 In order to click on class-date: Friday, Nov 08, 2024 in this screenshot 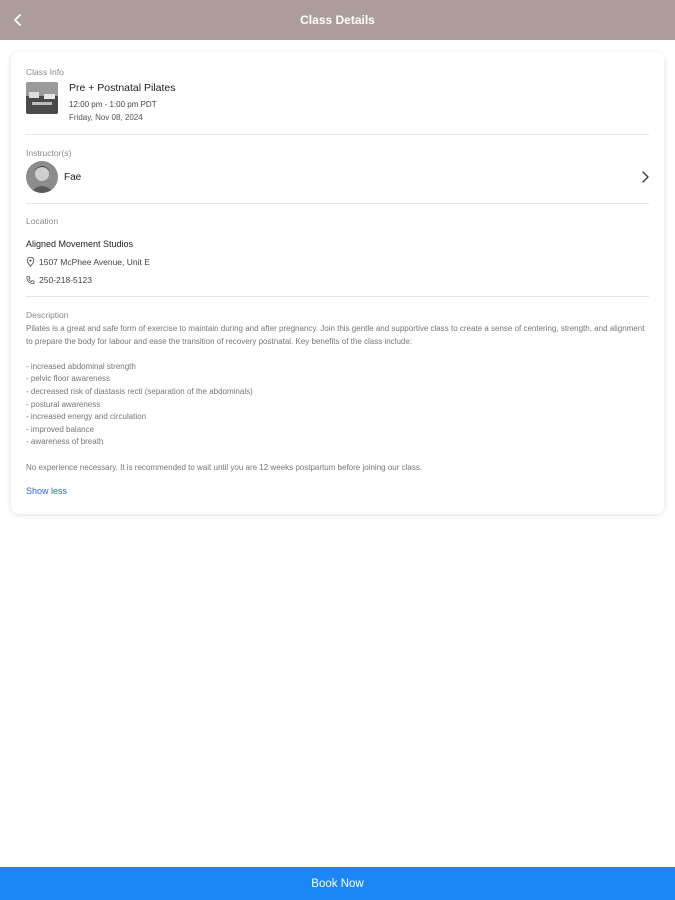, I will do `click(106, 117)`.